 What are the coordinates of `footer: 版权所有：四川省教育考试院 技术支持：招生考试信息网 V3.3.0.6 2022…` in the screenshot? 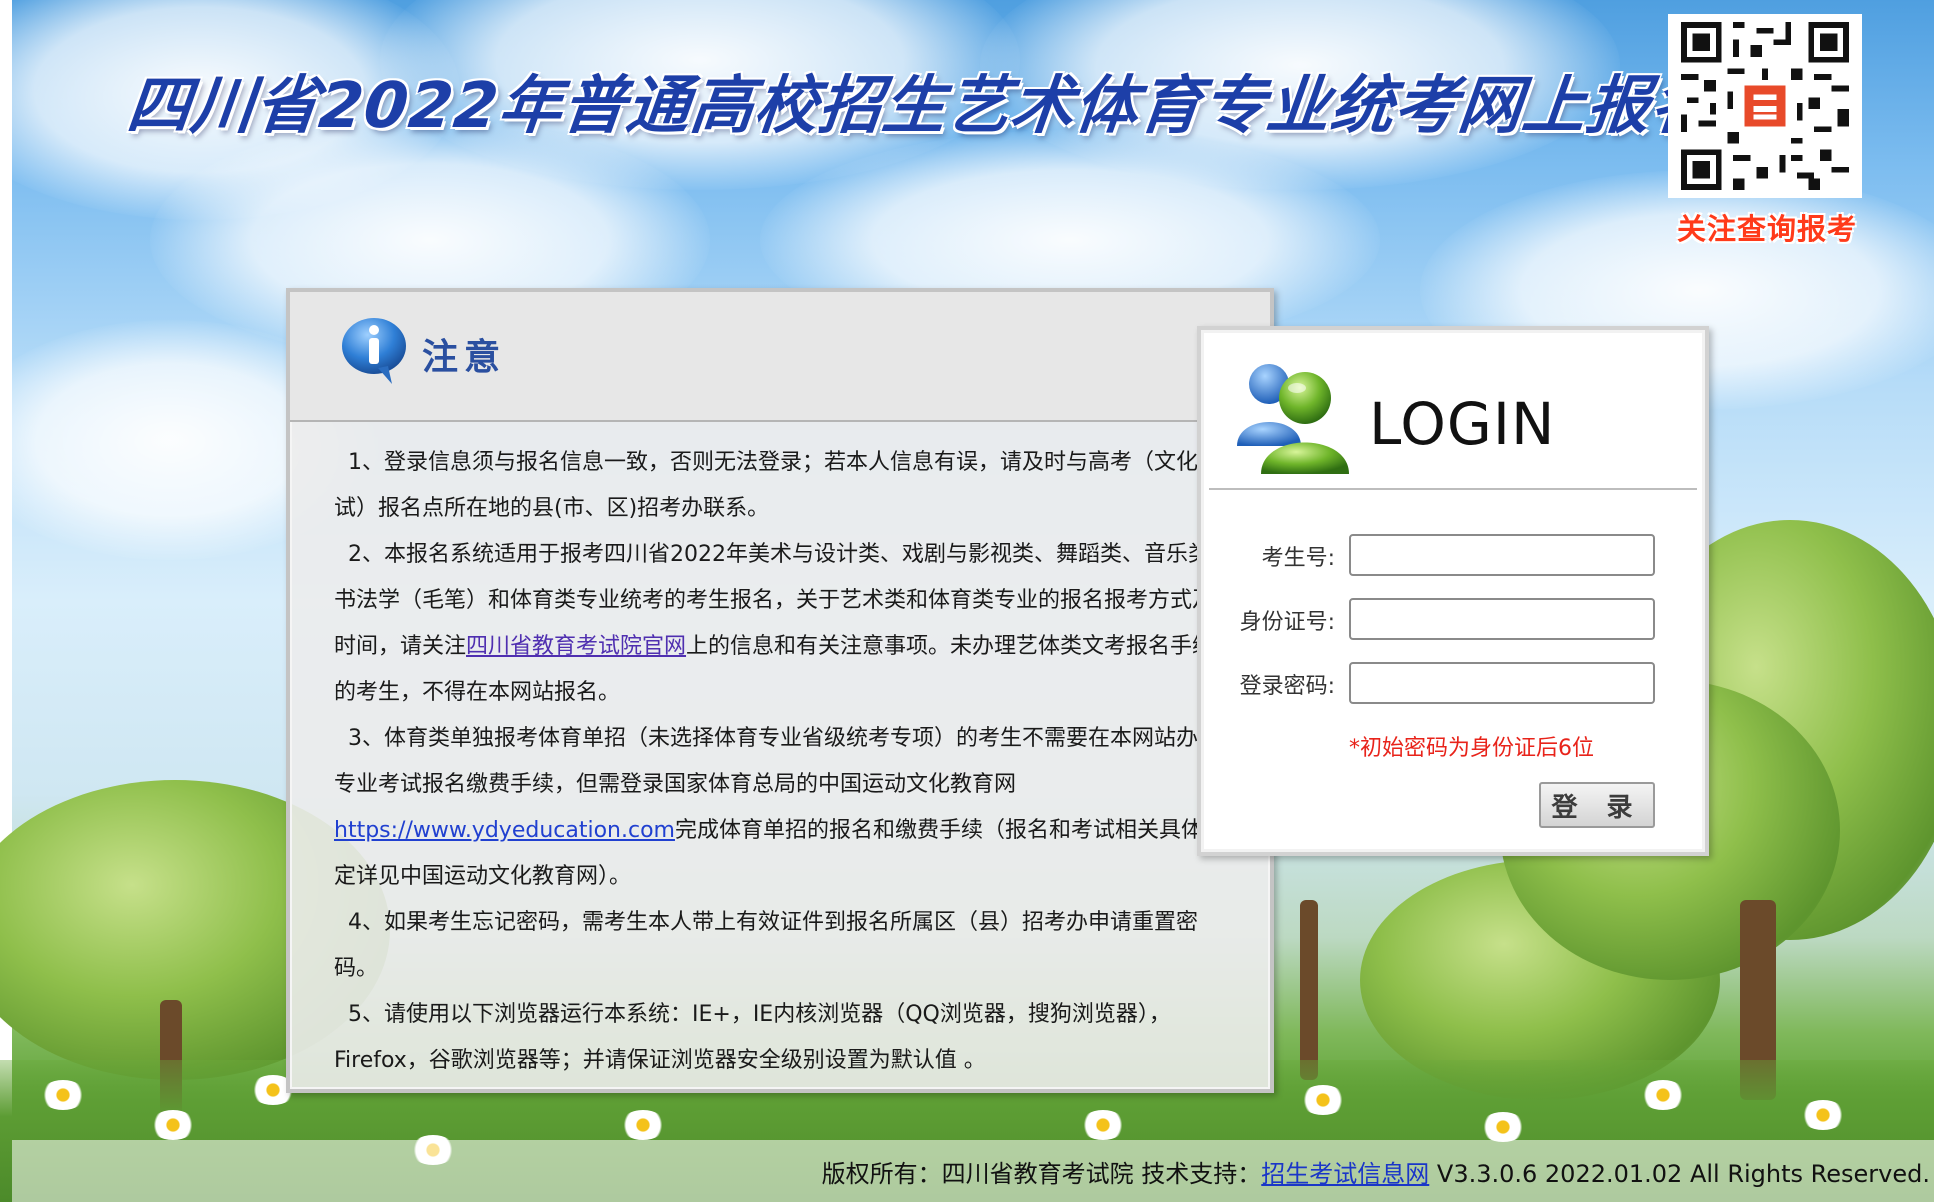 It's located at (973, 1171).